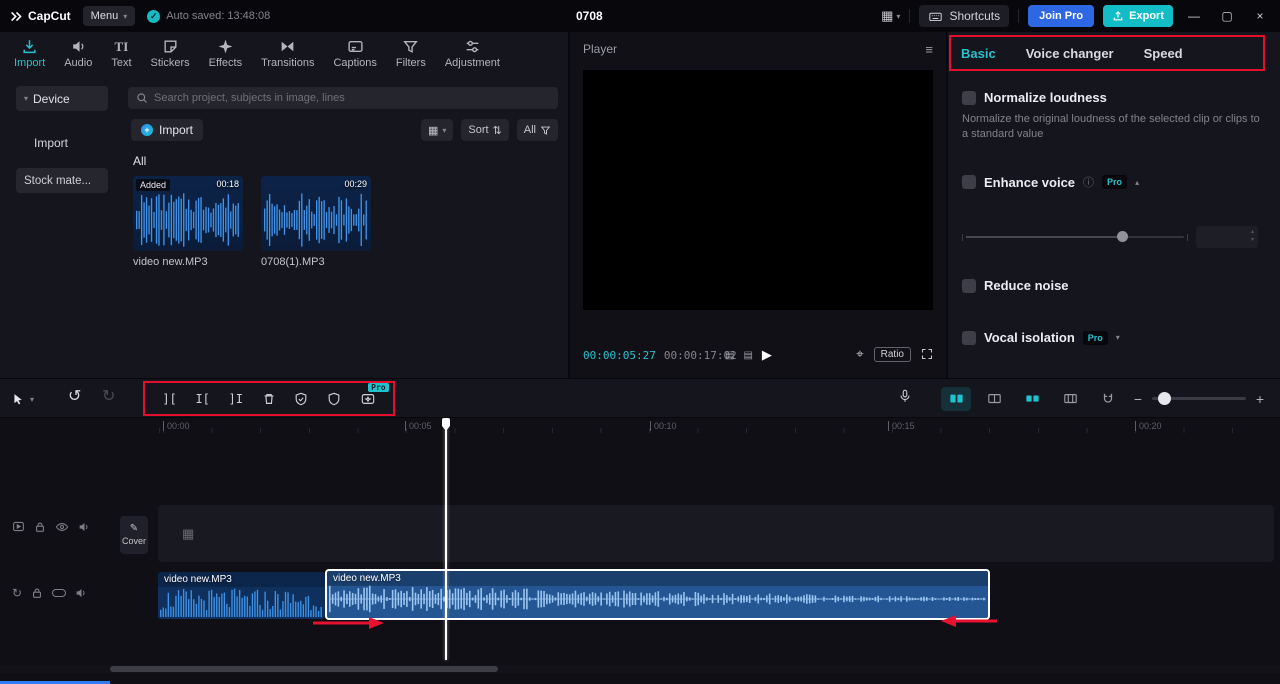 The image size is (1280, 684). I want to click on split-button: ][, so click(169, 399).